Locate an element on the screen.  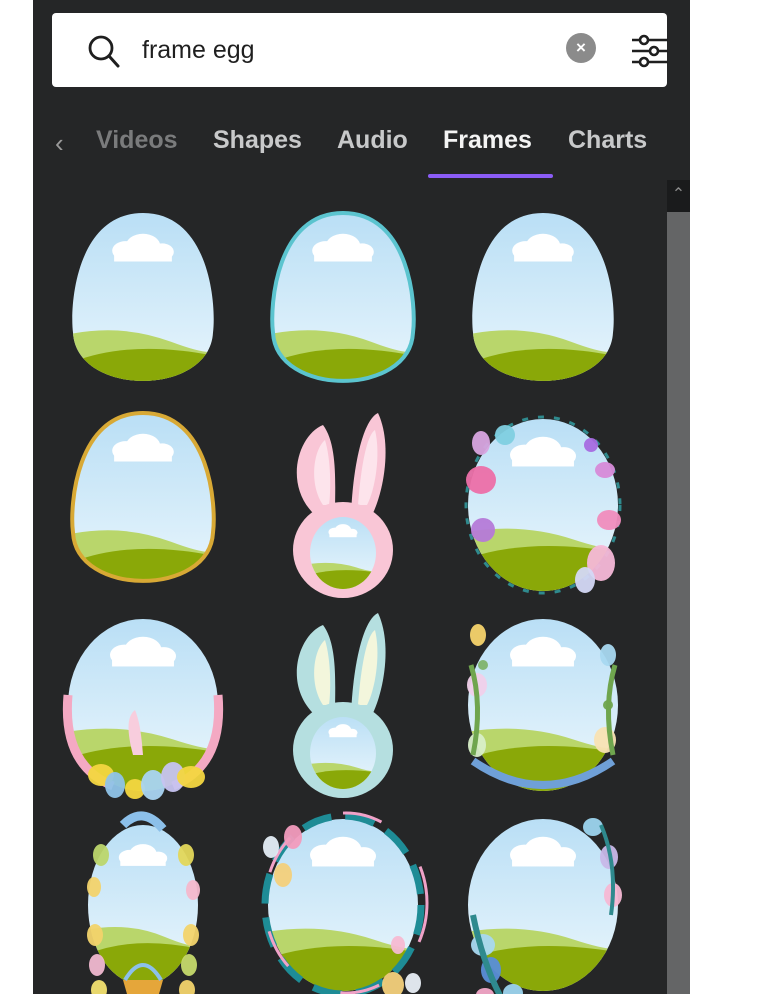
close-icon: × is located at coordinates (581, 47).